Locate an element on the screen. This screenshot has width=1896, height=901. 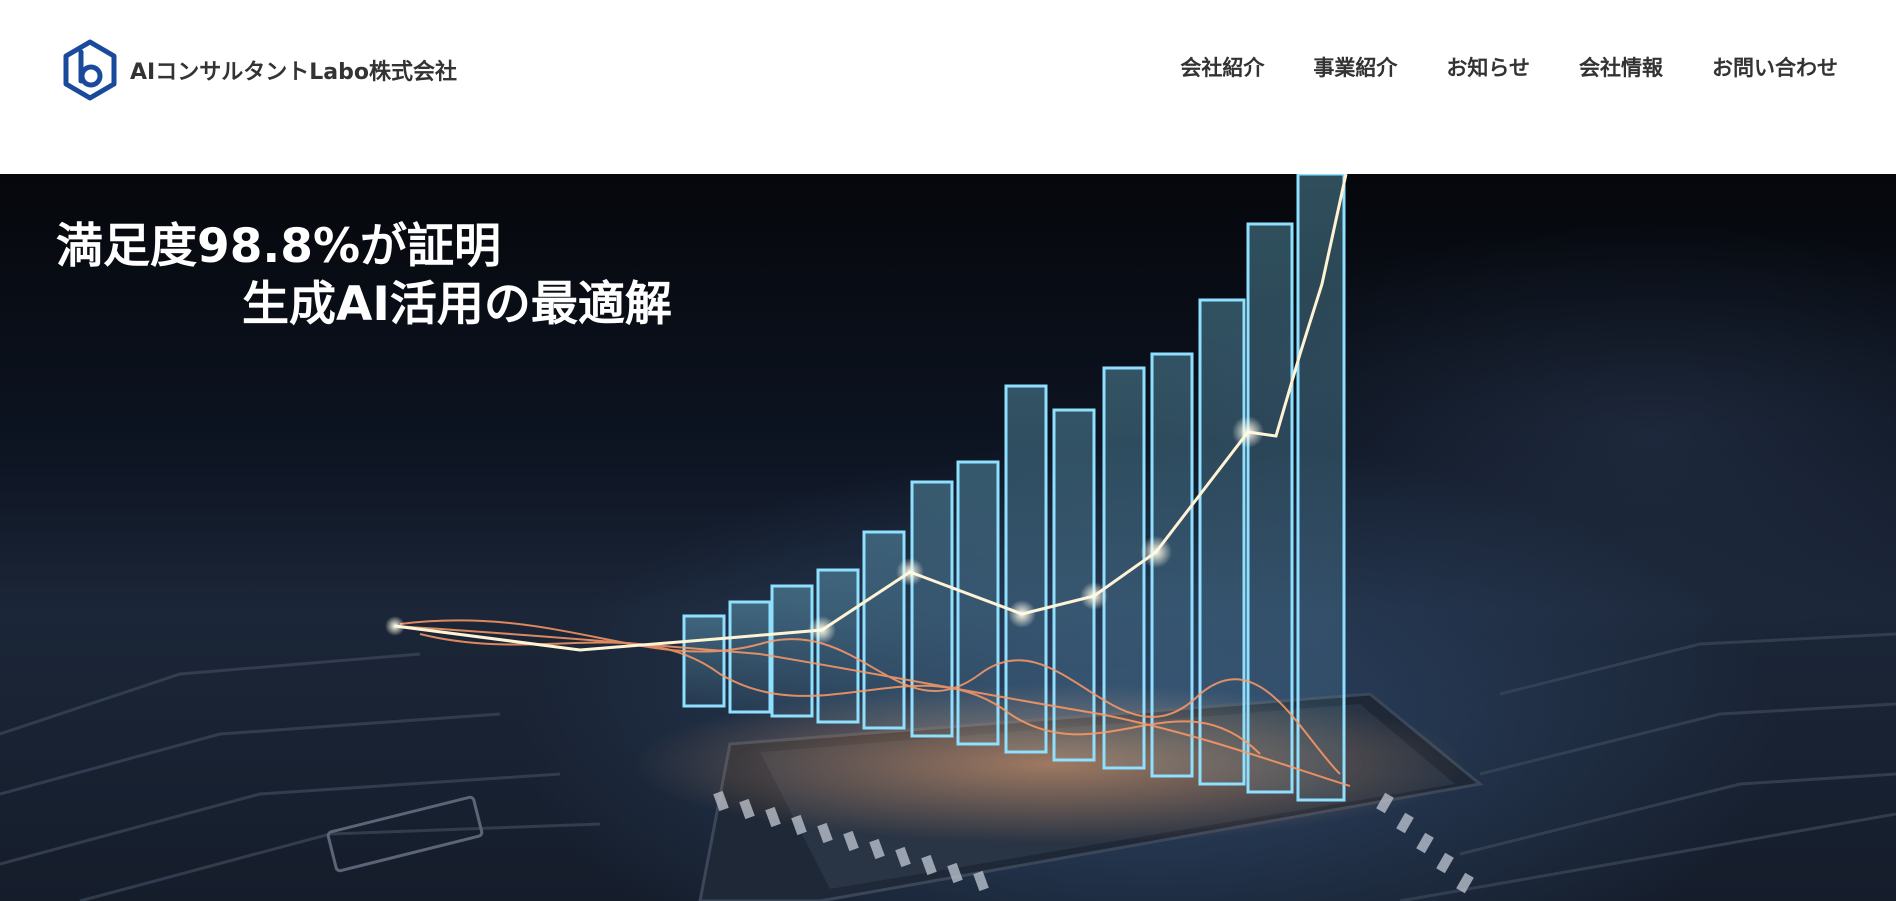
main-nav: 会社紹介 事業紹介 お知らせ 会社情報 お問い合わせ is located at coordinates (1509, 68).